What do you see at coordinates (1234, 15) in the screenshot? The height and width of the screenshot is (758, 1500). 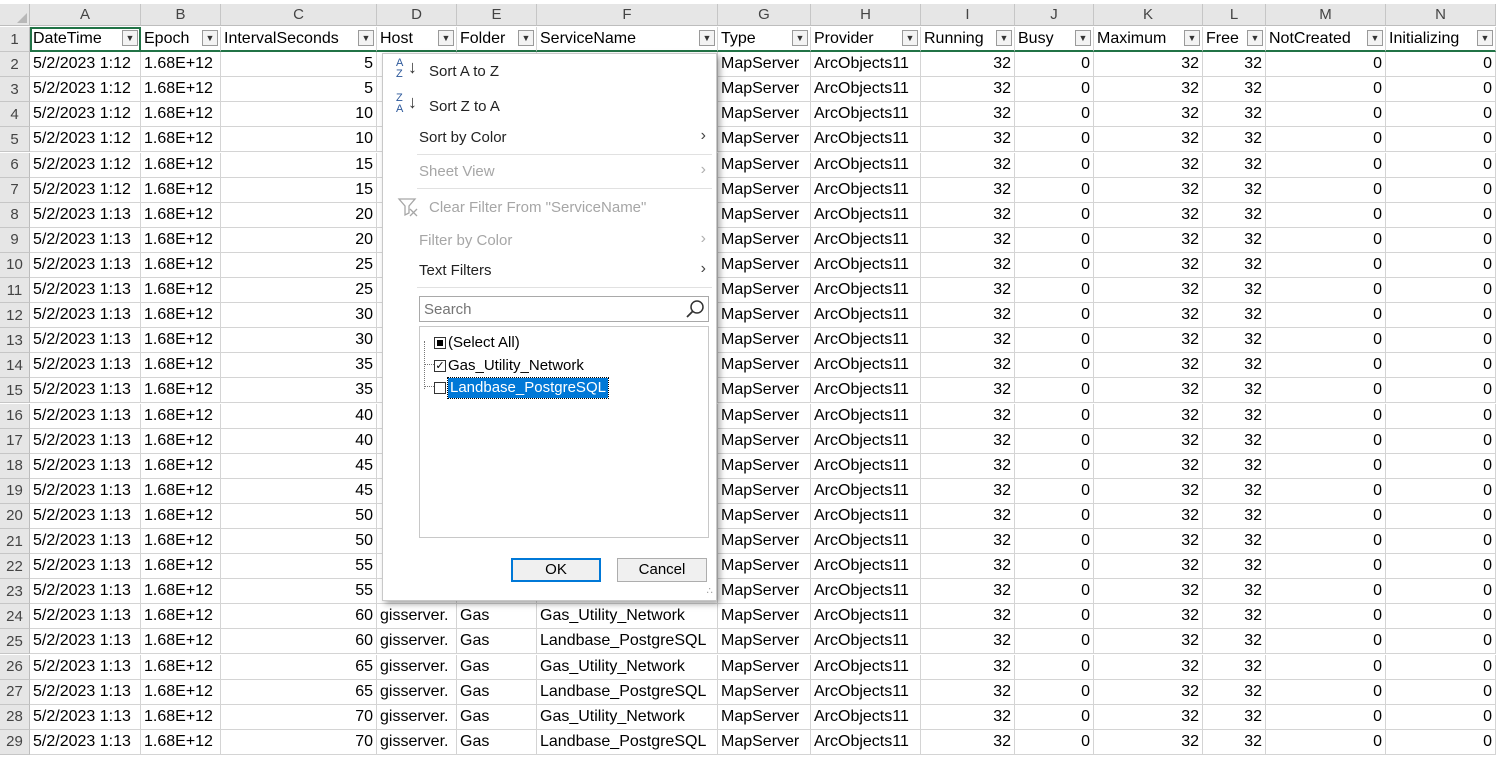 I see `column-header-l: L` at bounding box center [1234, 15].